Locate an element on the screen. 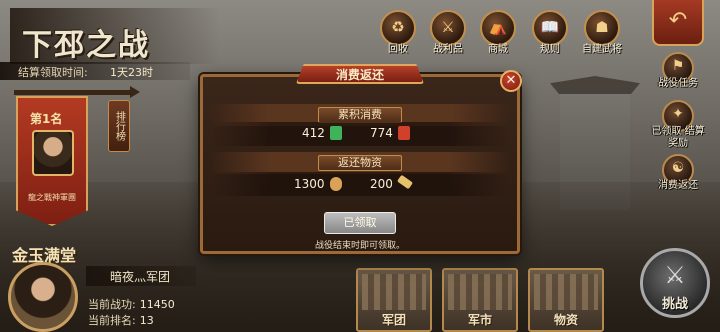 The height and width of the screenshot is (332, 720). settlement-countdown: 1天23时 is located at coordinates (131, 72).